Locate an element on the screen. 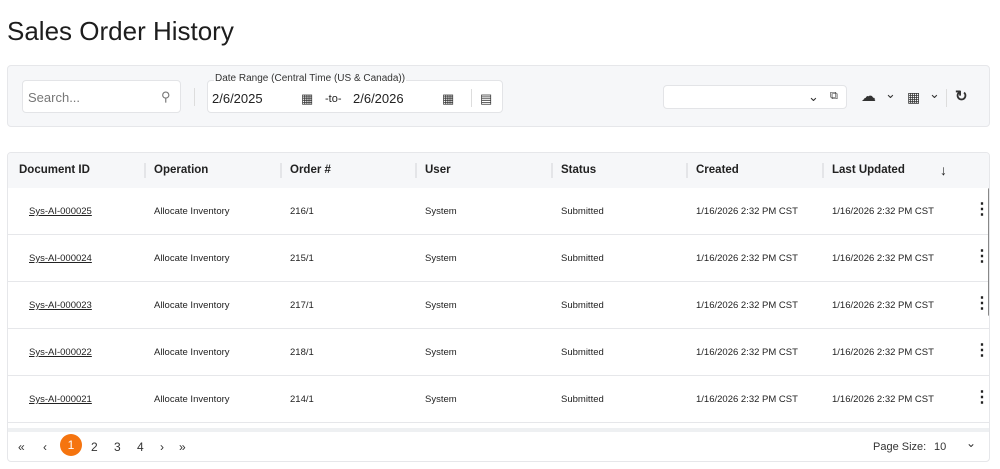  document-id-link: Sys-AI-000025 is located at coordinates (60, 211).